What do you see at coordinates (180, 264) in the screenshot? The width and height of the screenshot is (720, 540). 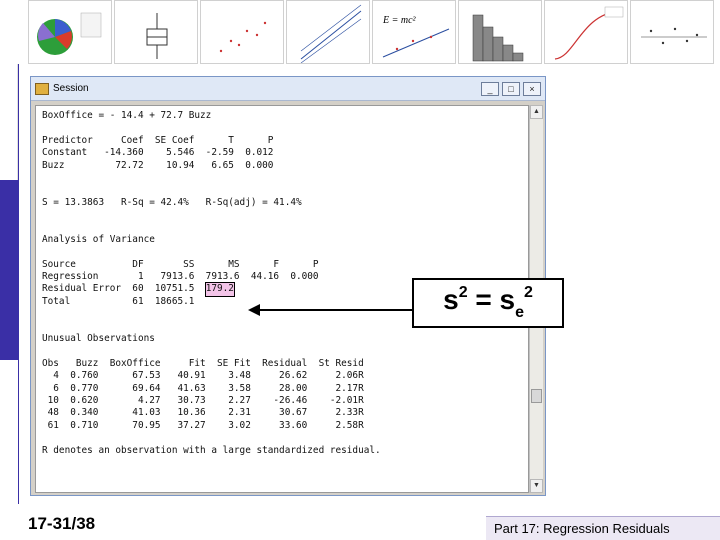 I see `output-line: Source DF SS MS F P` at bounding box center [180, 264].